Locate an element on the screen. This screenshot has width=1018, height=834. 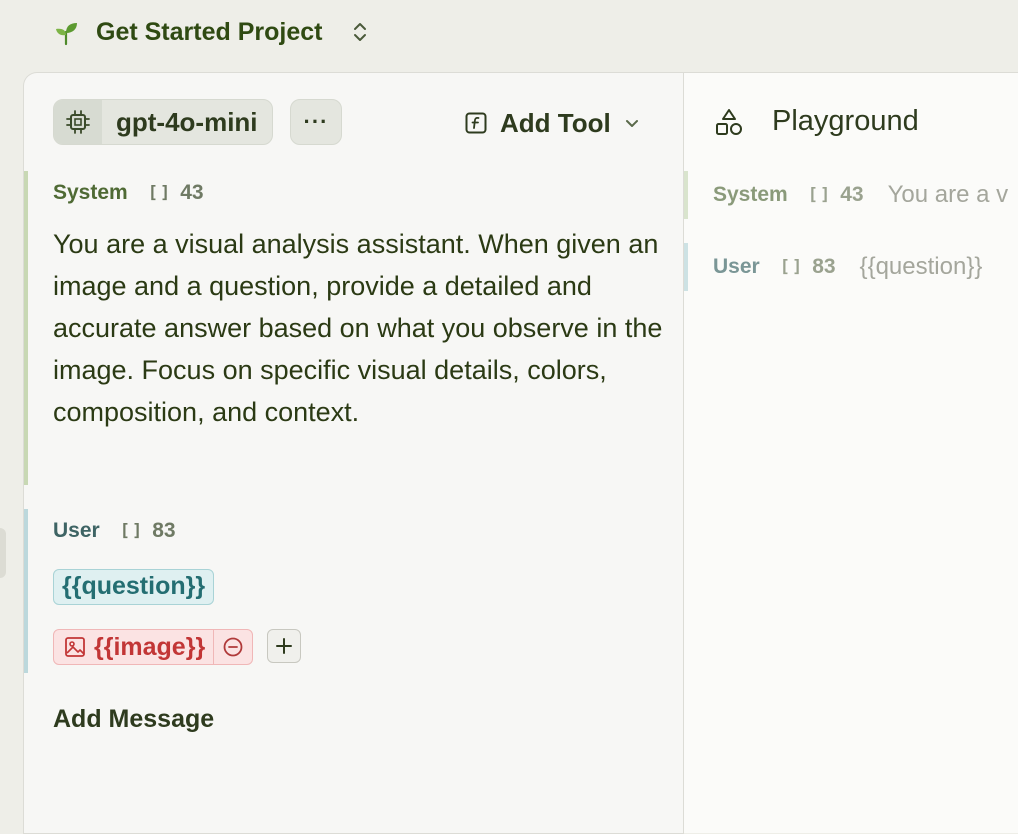
model-name: gpt-4o-mini is located at coordinates (187, 121).